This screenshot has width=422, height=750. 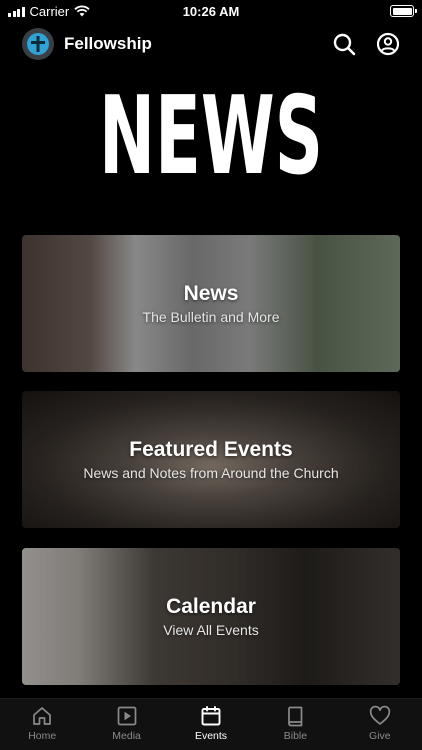 What do you see at coordinates (388, 44) in the screenshot?
I see `profile-icon` at bounding box center [388, 44].